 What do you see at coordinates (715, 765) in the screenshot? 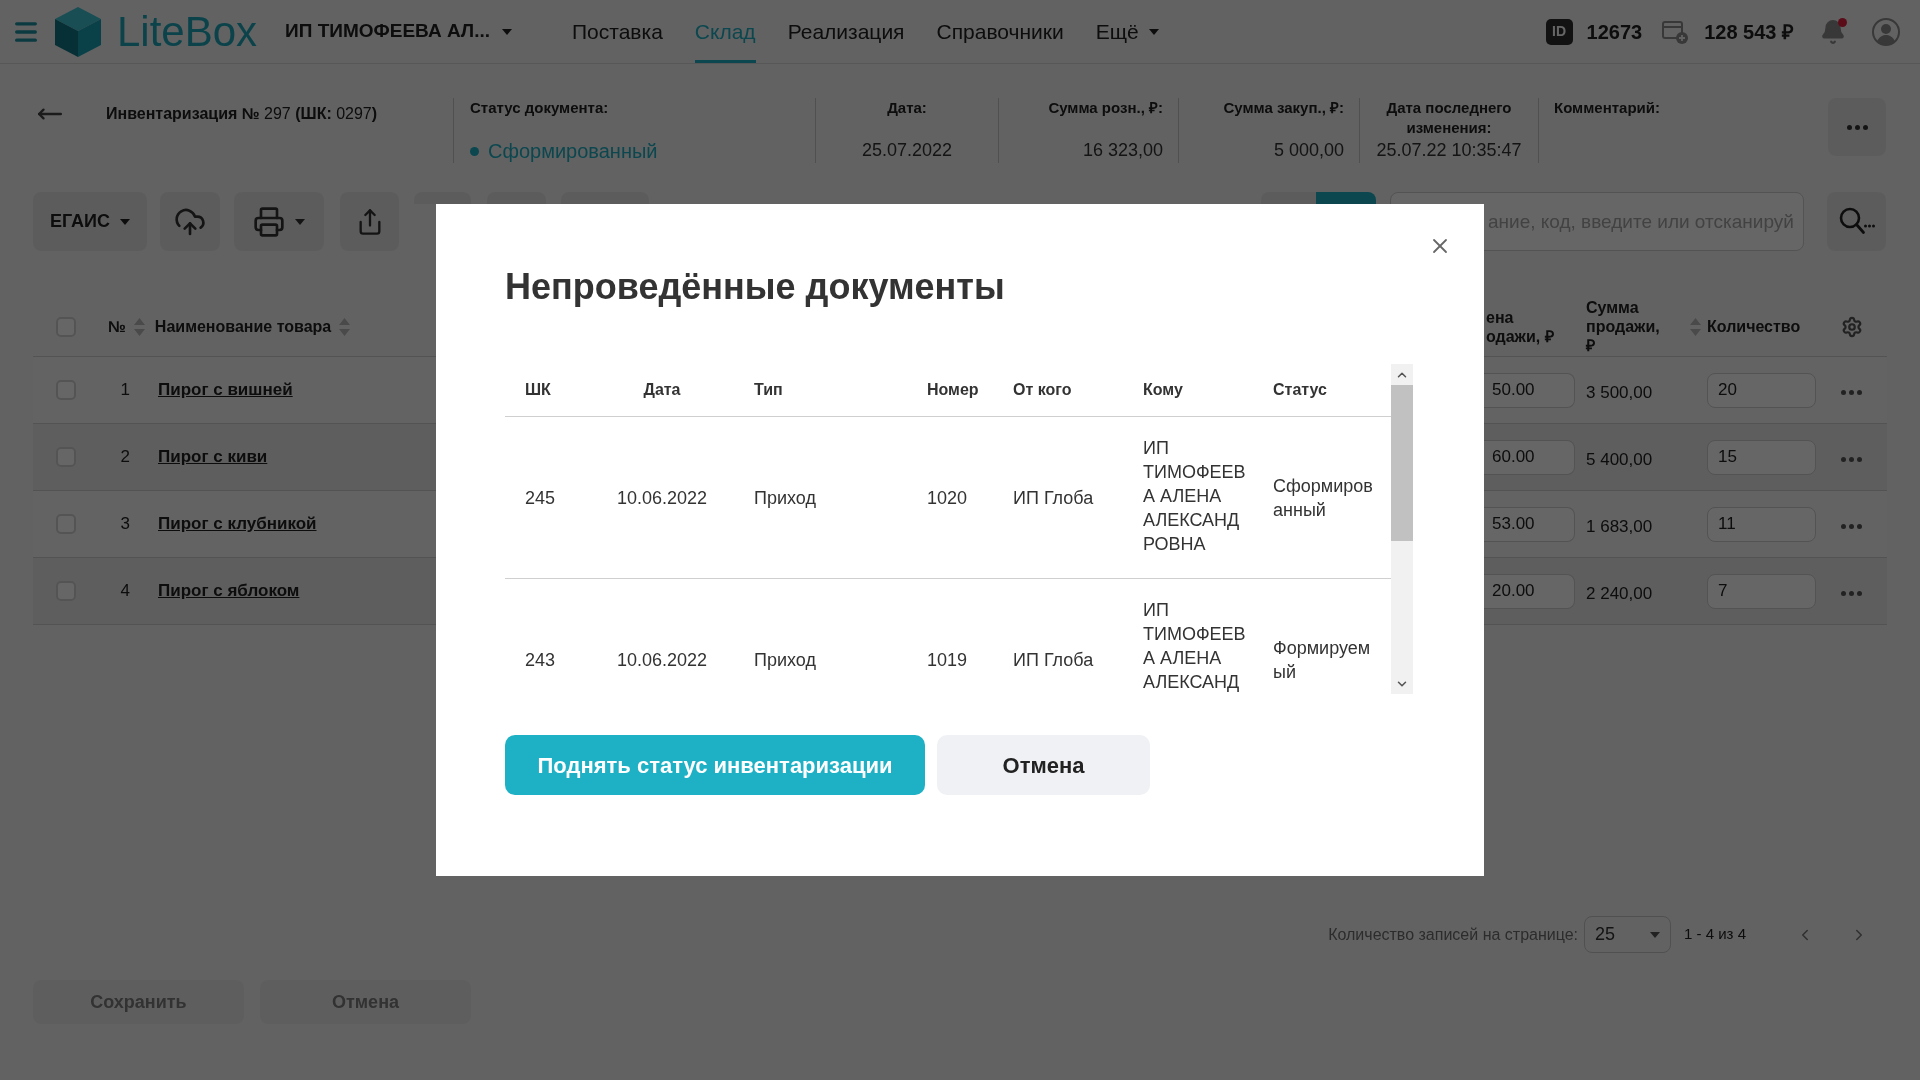
I see `raise-status-button: Поднять статус инвентаризации` at bounding box center [715, 765].